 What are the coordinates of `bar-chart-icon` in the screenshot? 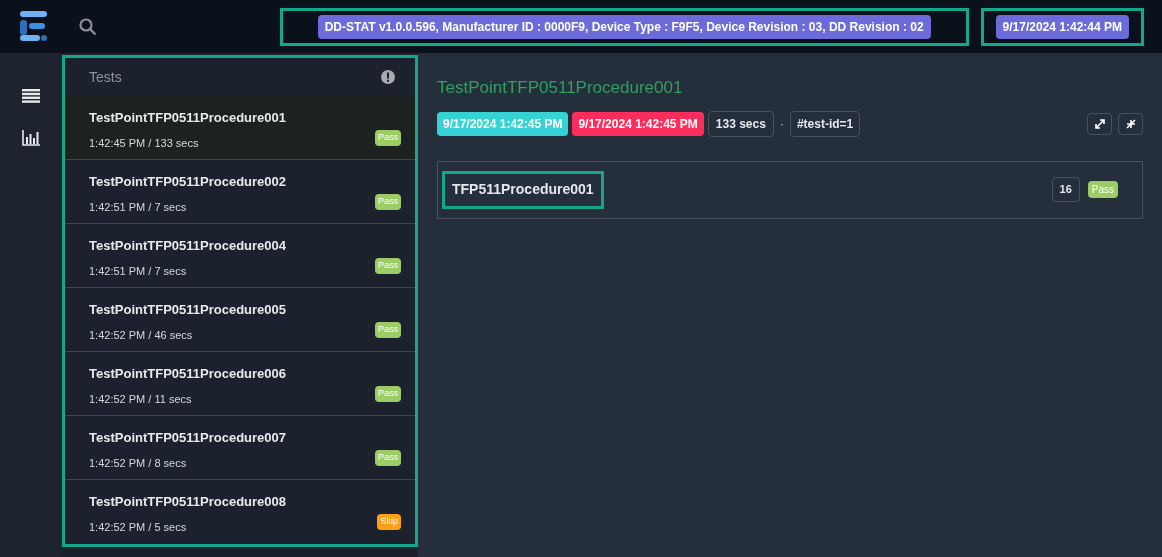 It's located at (31, 138).